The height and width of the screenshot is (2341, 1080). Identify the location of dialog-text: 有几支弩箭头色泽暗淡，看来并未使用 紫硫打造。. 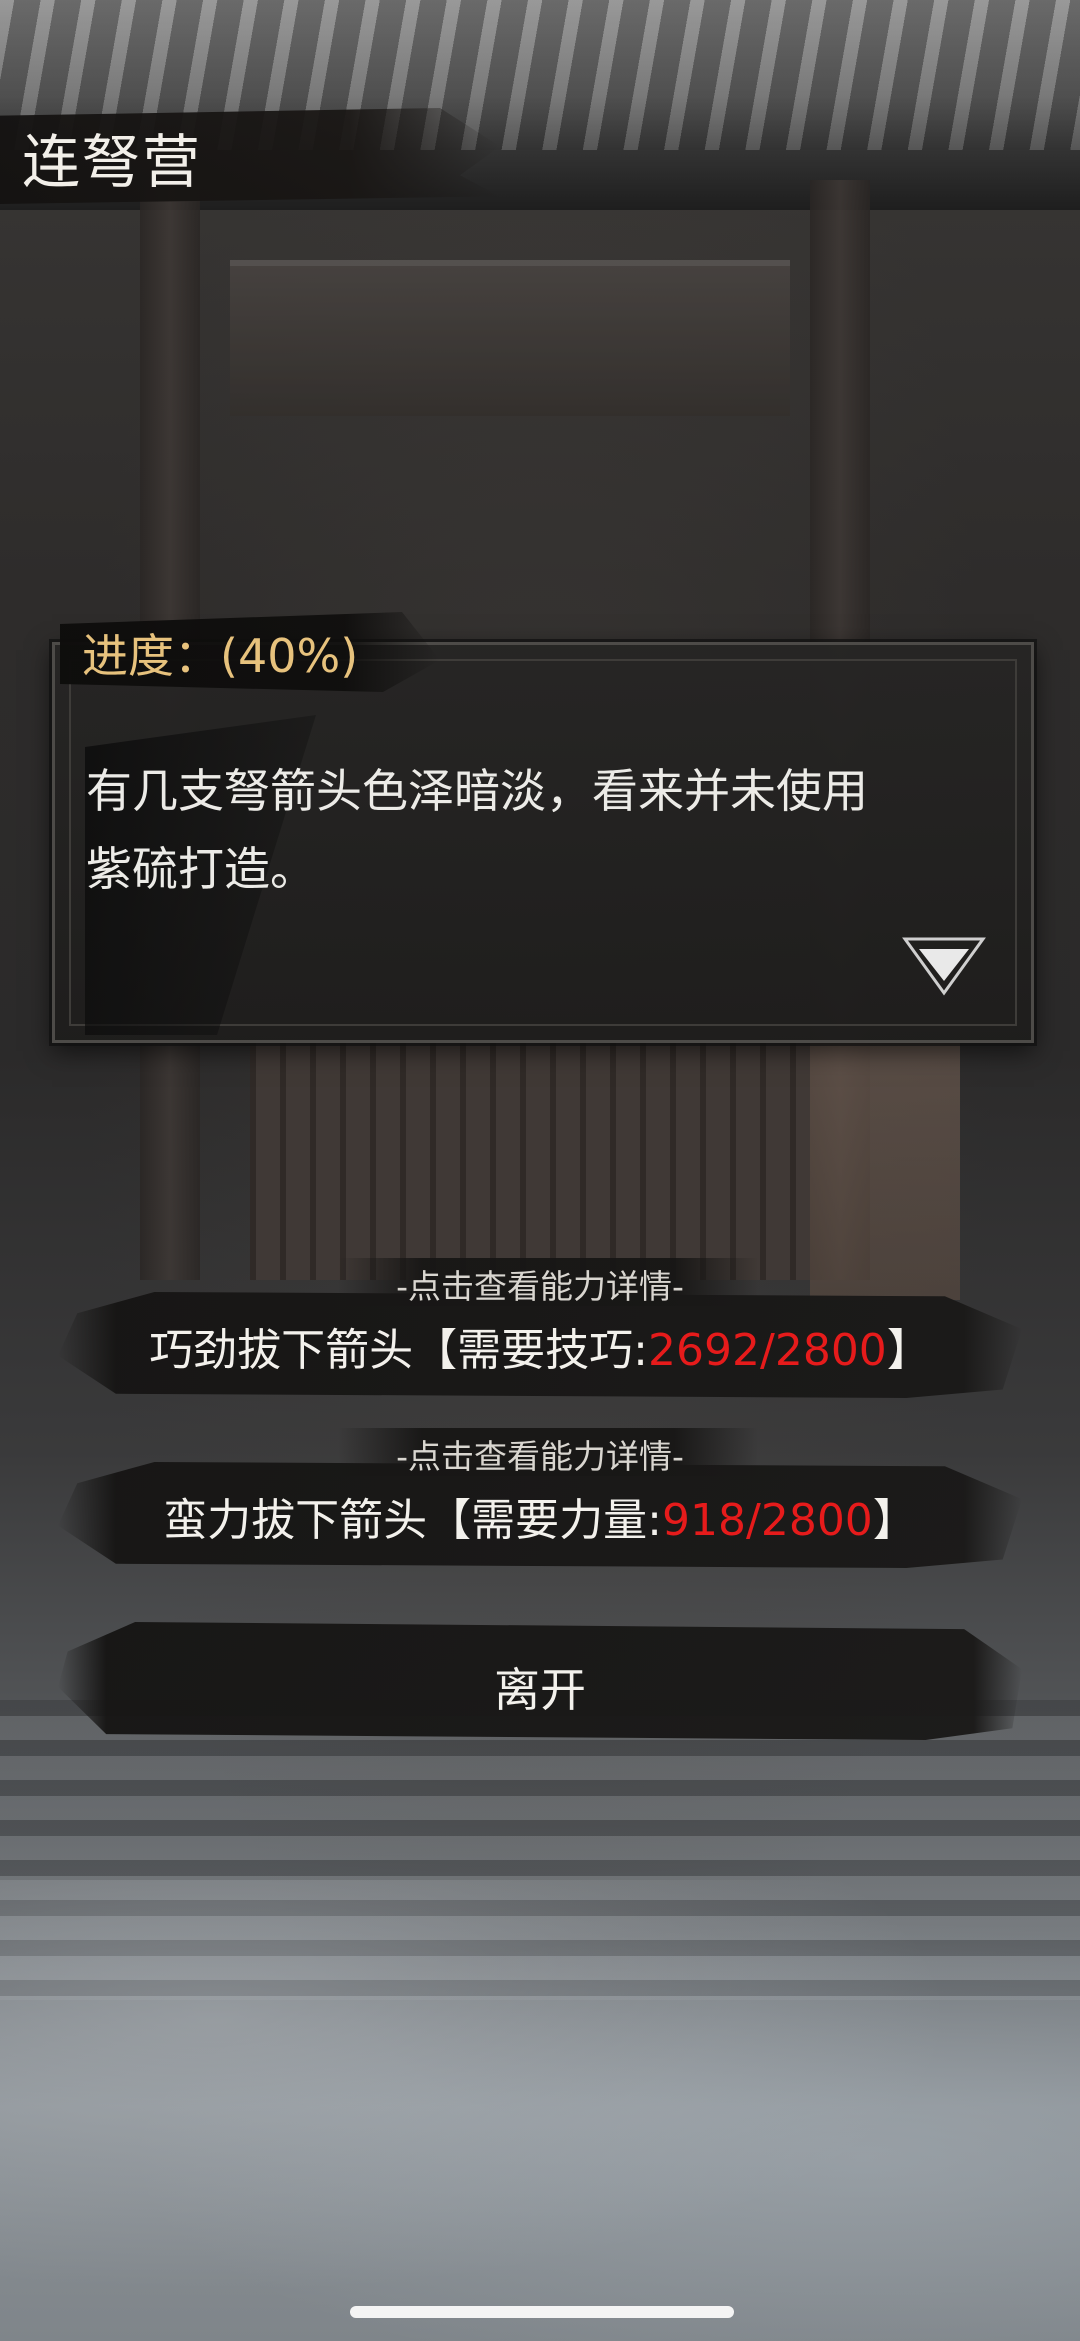
(526, 830).